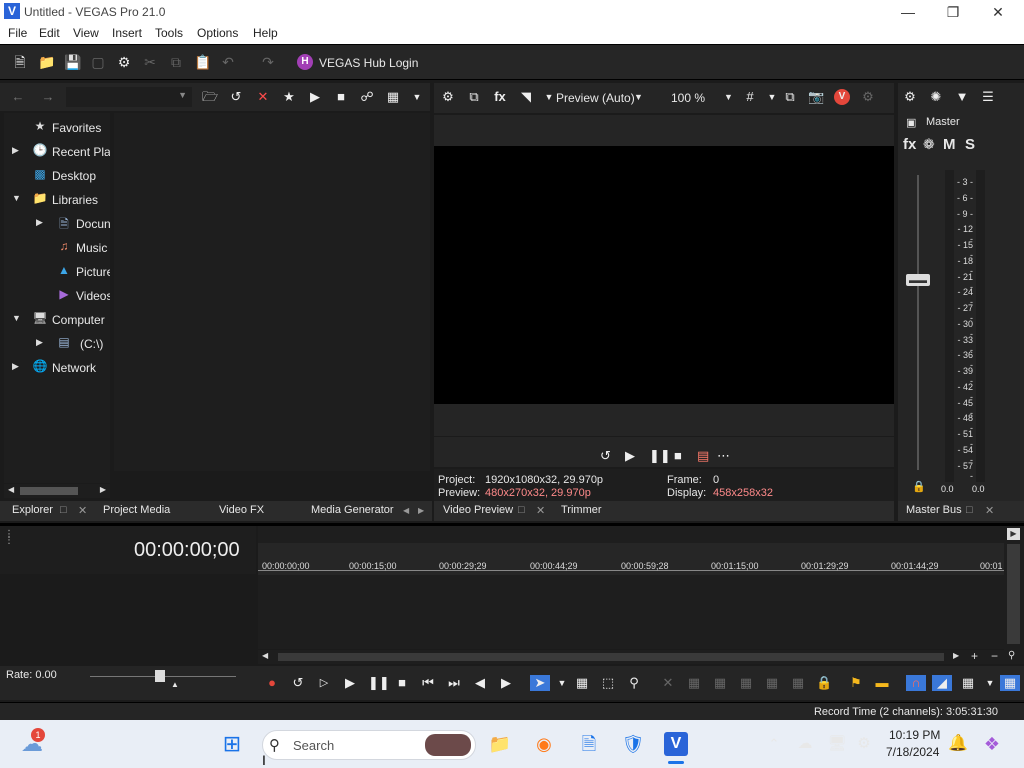 The image size is (1024, 768). I want to click on notification-bell-icon: 🔔, so click(958, 744).